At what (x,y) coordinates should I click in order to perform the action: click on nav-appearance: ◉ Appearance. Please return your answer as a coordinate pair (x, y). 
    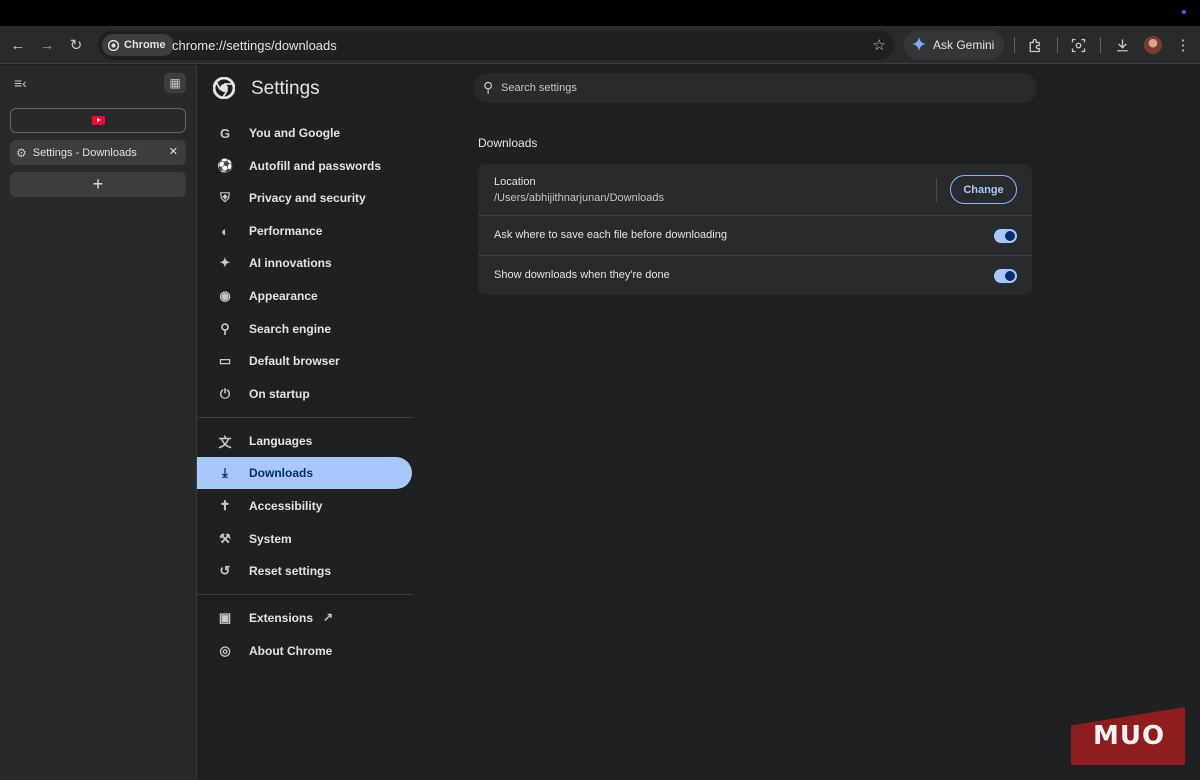
    Looking at the image, I should click on (304, 296).